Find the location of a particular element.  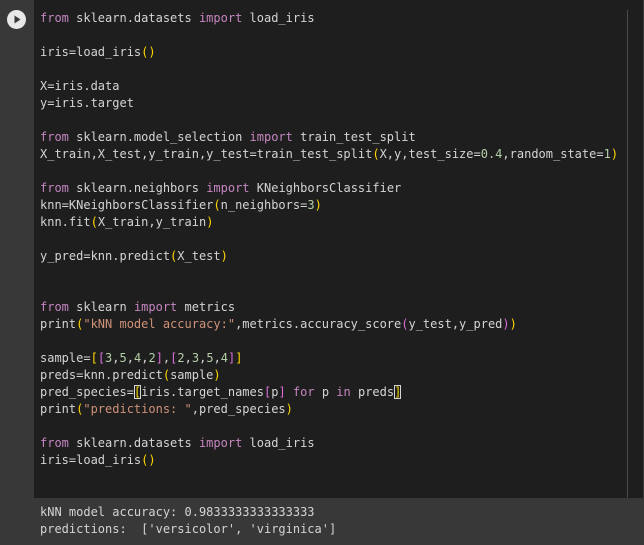

number-token: 1 is located at coordinates (607, 154).